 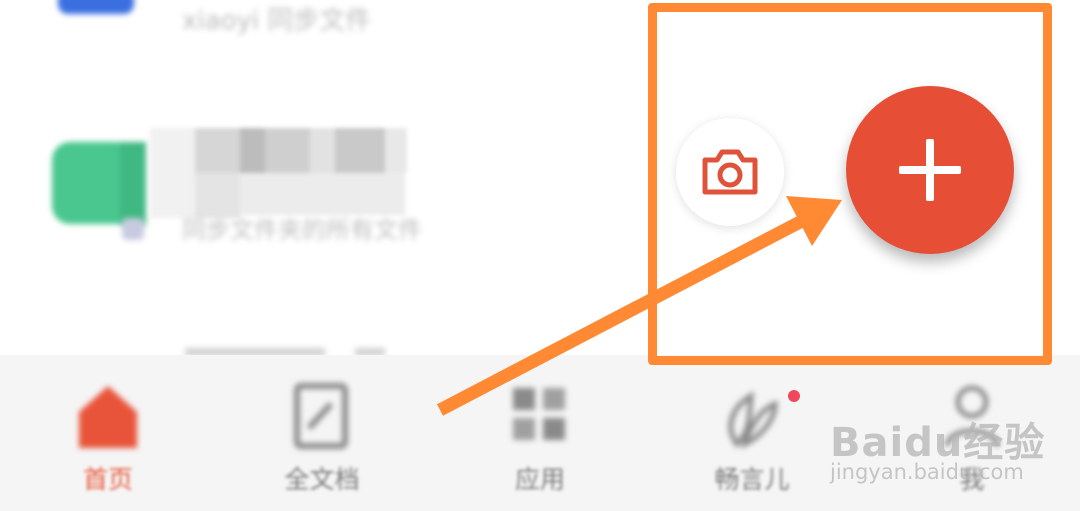 What do you see at coordinates (927, 472) in the screenshot?
I see `watermark-url: jingyan.baidu.com` at bounding box center [927, 472].